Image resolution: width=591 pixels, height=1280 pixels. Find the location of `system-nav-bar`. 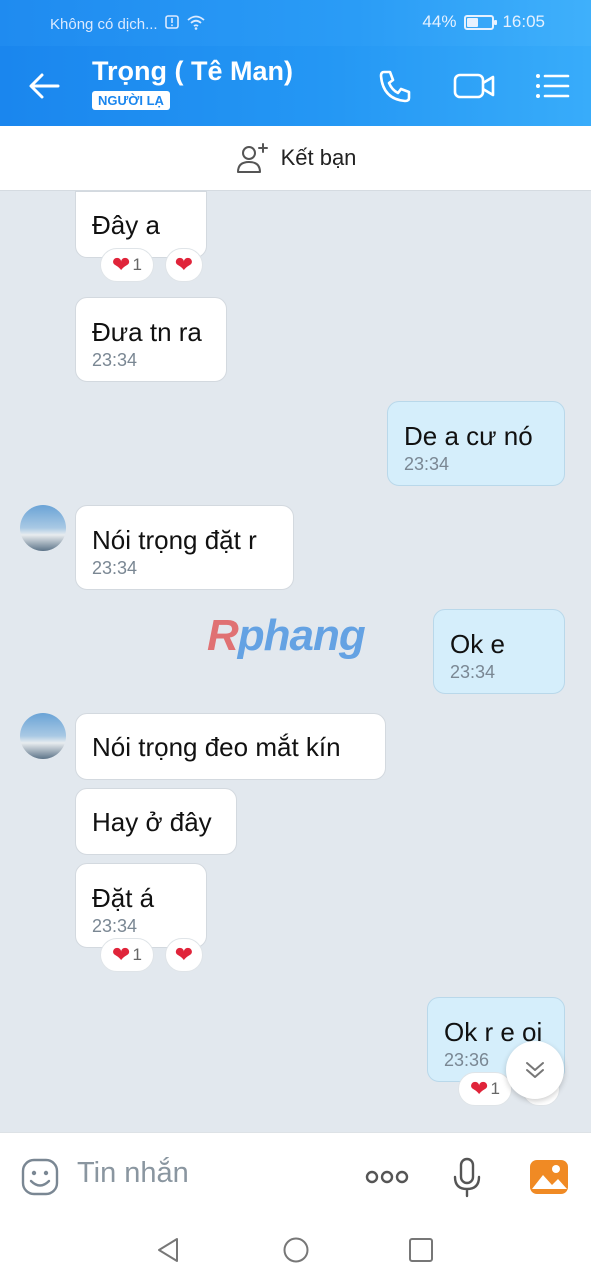

system-nav-bar is located at coordinates (295, 1250).